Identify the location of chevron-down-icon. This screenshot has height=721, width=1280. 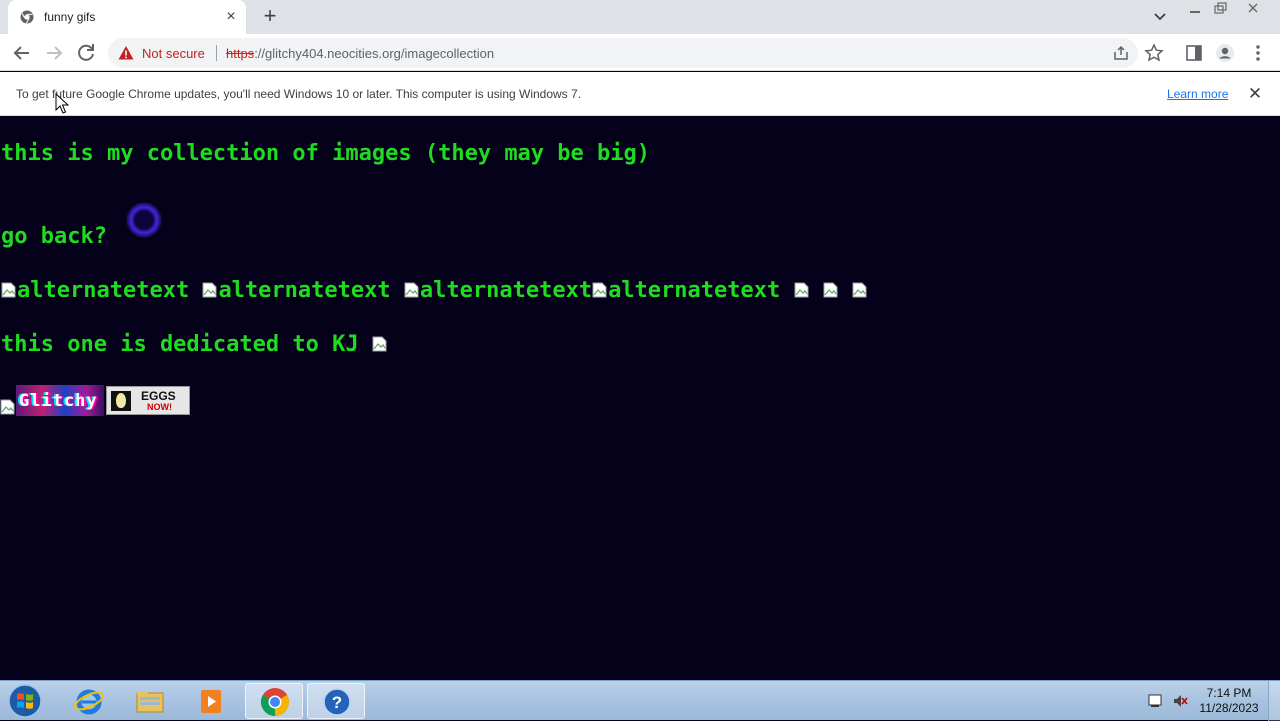
(1160, 17).